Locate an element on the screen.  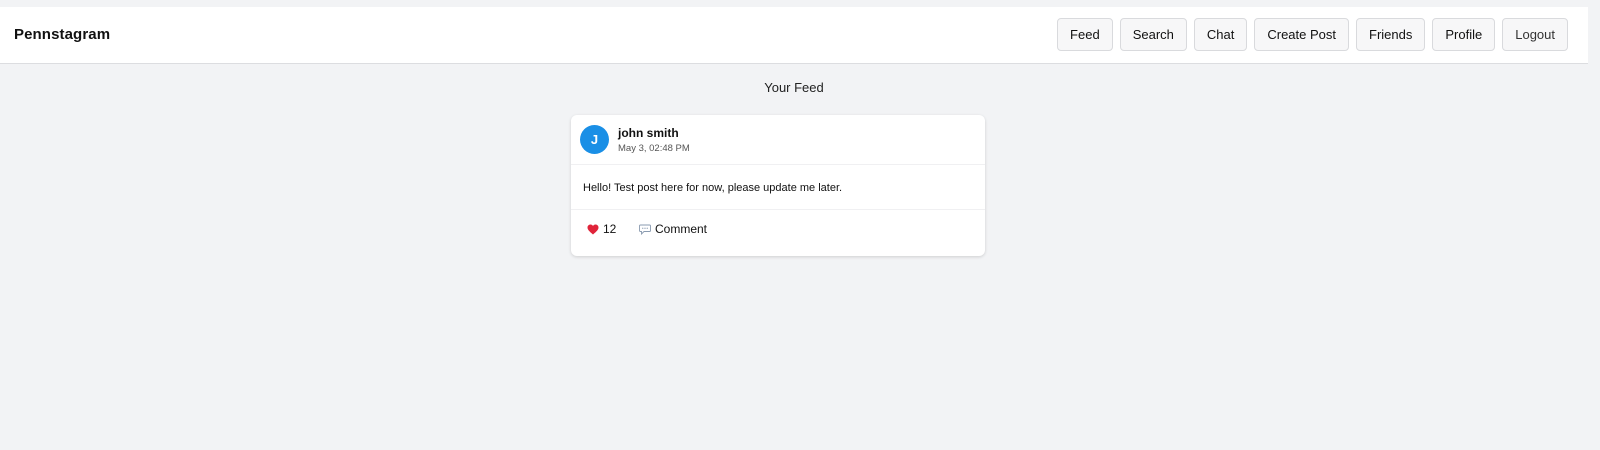
like-button: 12 is located at coordinates (601, 229).